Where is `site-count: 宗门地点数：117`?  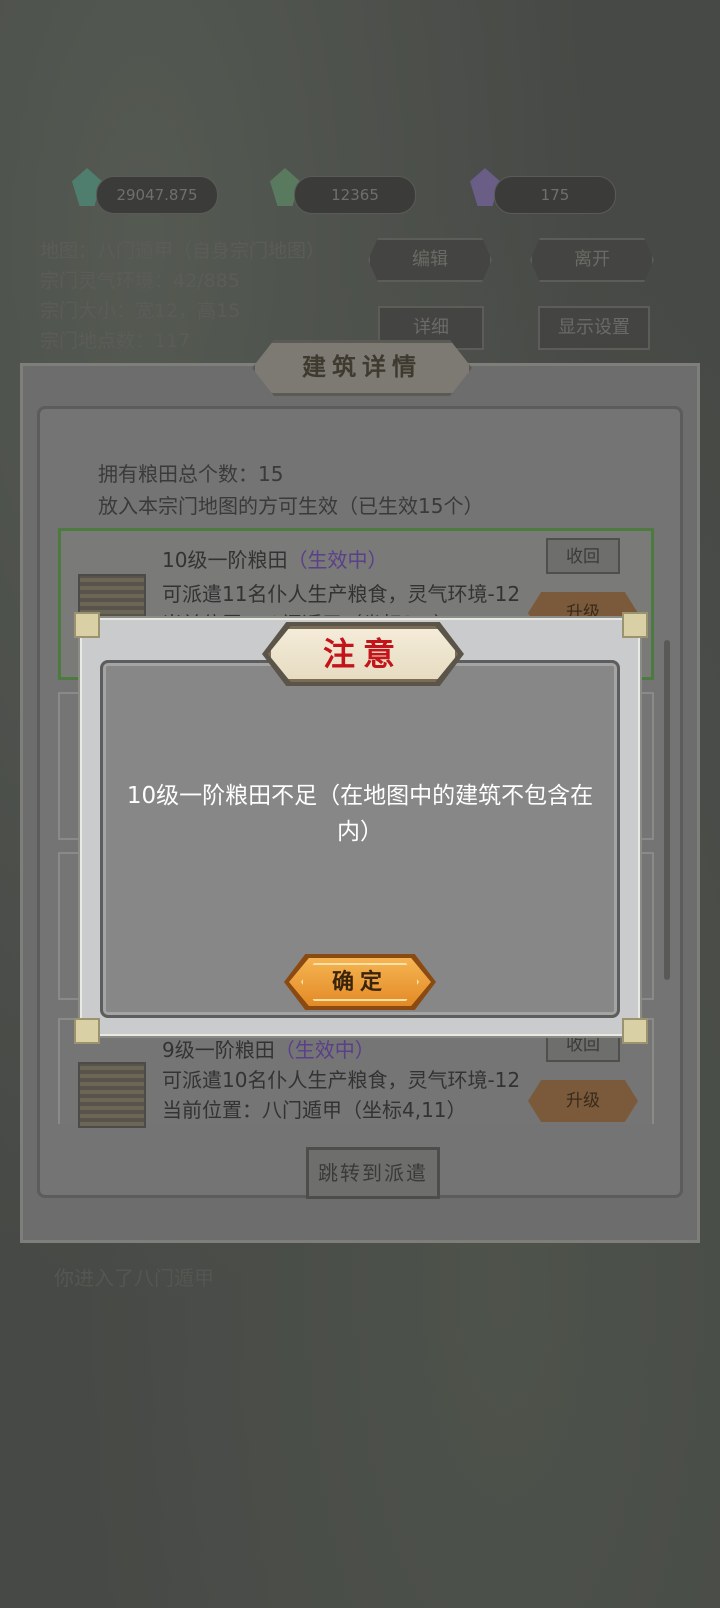 site-count: 宗门地点数：117 is located at coordinates (115, 341).